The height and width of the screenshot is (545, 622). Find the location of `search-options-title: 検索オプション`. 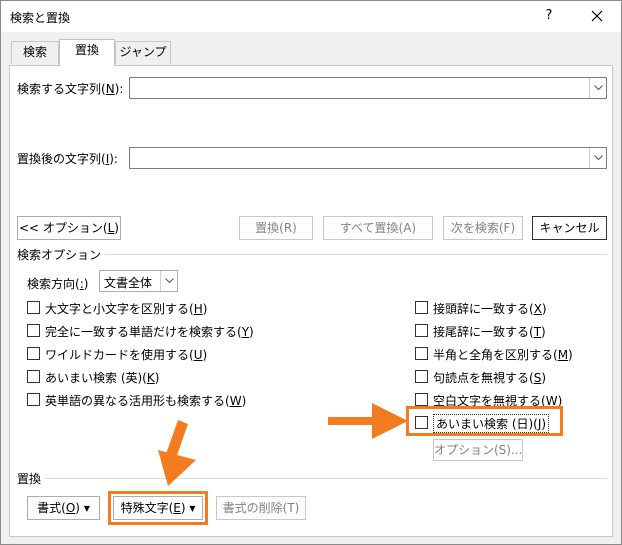

search-options-title: 検索オプション is located at coordinates (61, 254).